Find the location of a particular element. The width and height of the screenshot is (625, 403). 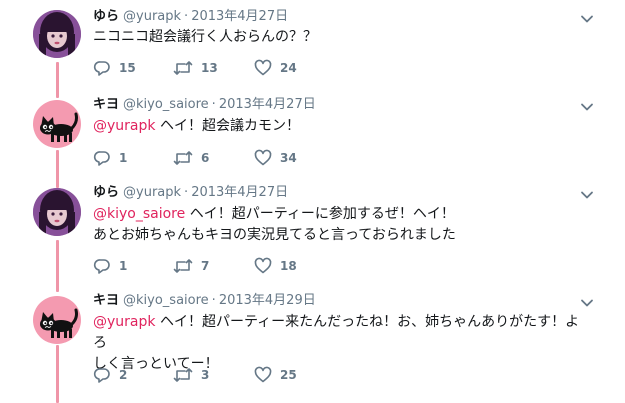

mention-link: @kiyo_saiore is located at coordinates (139, 214).